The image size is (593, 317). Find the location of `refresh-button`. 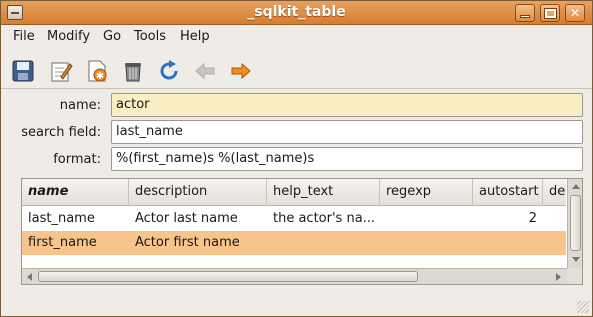

refresh-button is located at coordinates (169, 71).